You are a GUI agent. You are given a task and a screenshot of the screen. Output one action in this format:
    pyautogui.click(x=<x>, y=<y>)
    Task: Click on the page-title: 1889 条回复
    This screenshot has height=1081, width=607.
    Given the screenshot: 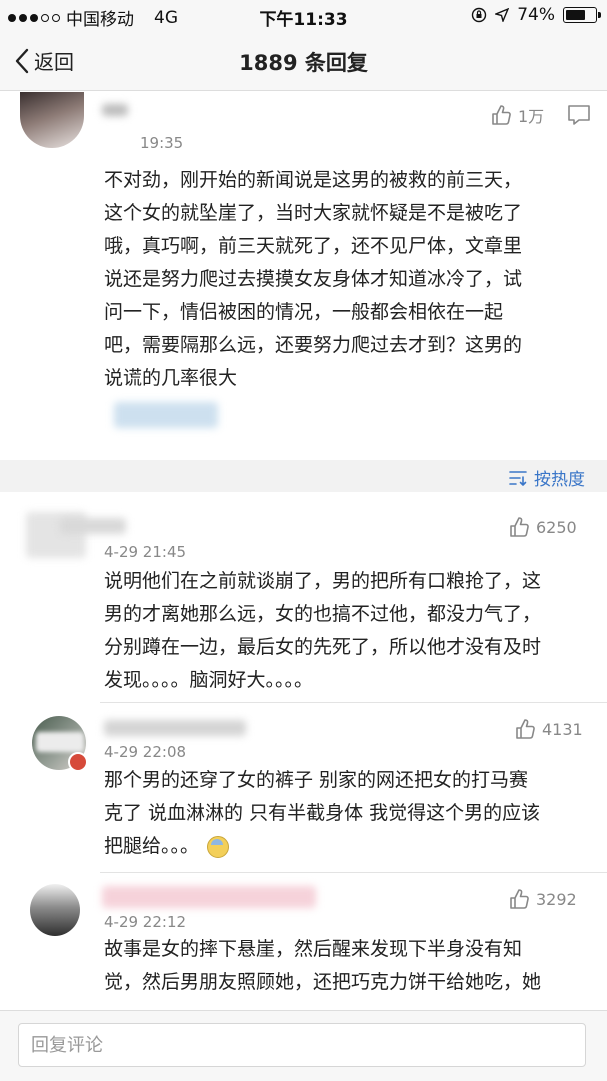 What is the action you would take?
    pyautogui.click(x=303, y=63)
    